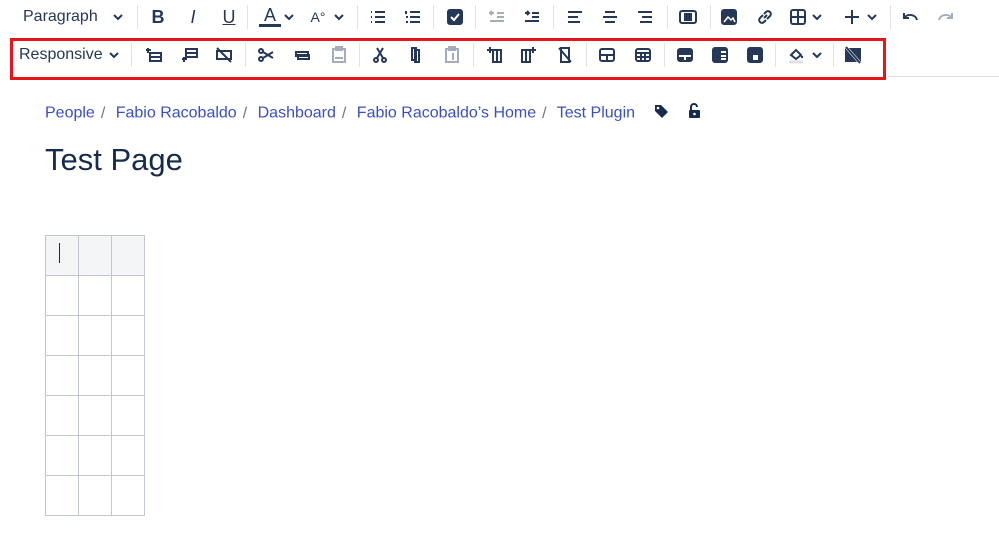  What do you see at coordinates (755, 55) in the screenshot?
I see `footer-row-icon` at bounding box center [755, 55].